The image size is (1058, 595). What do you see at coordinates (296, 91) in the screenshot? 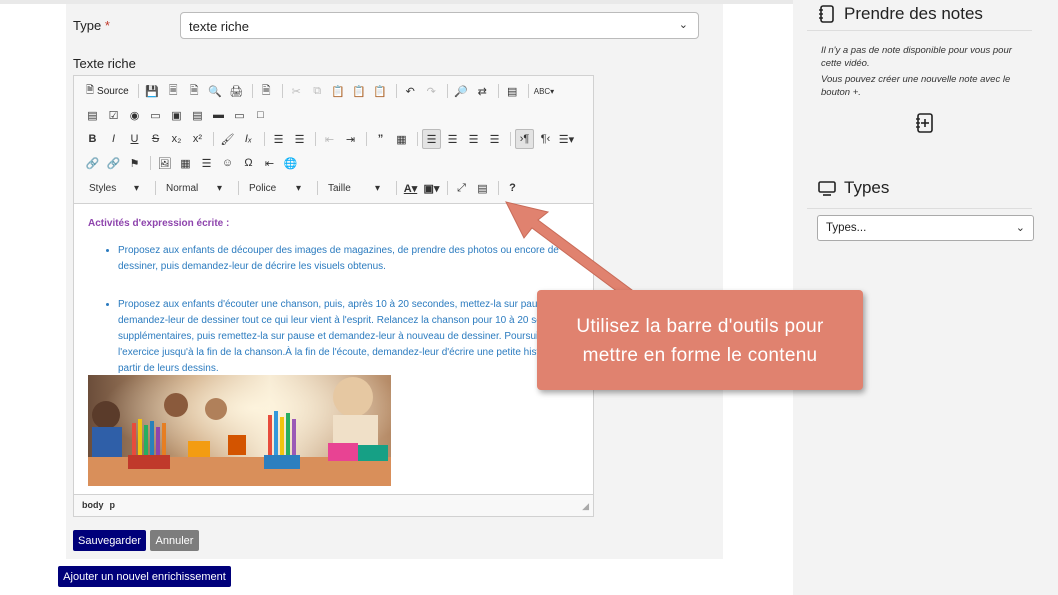
I see `cut-icon: ✂` at bounding box center [296, 91].